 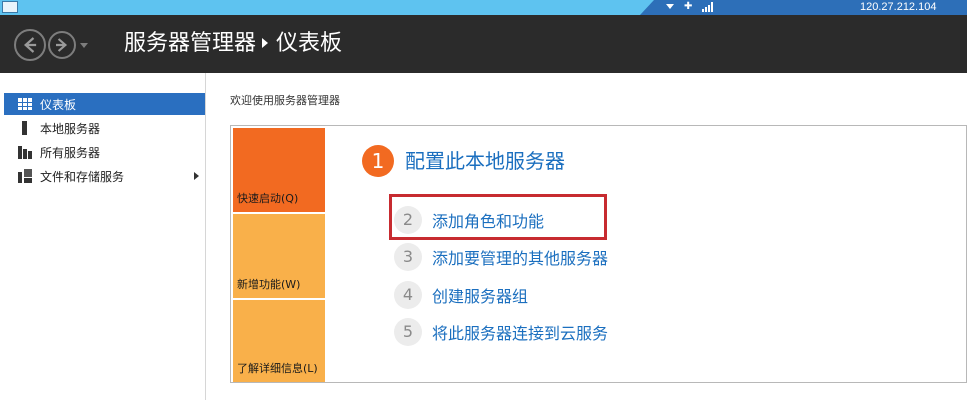 What do you see at coordinates (104, 104) in the screenshot?
I see `sidebar-item-dashboard: 仪表板` at bounding box center [104, 104].